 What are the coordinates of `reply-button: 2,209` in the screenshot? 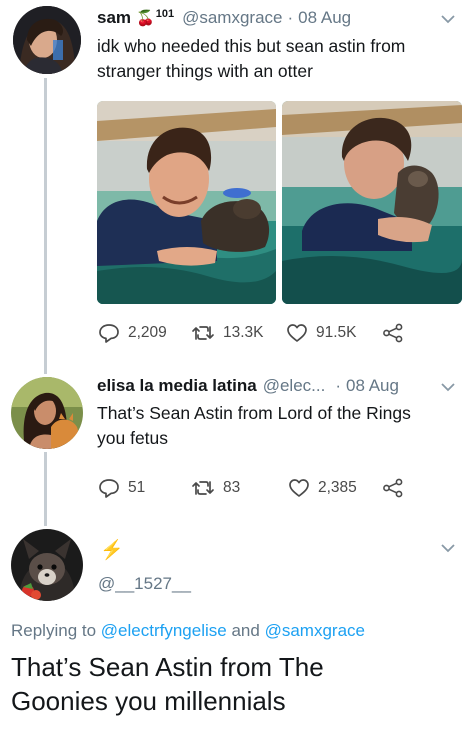 It's located at (132, 333).